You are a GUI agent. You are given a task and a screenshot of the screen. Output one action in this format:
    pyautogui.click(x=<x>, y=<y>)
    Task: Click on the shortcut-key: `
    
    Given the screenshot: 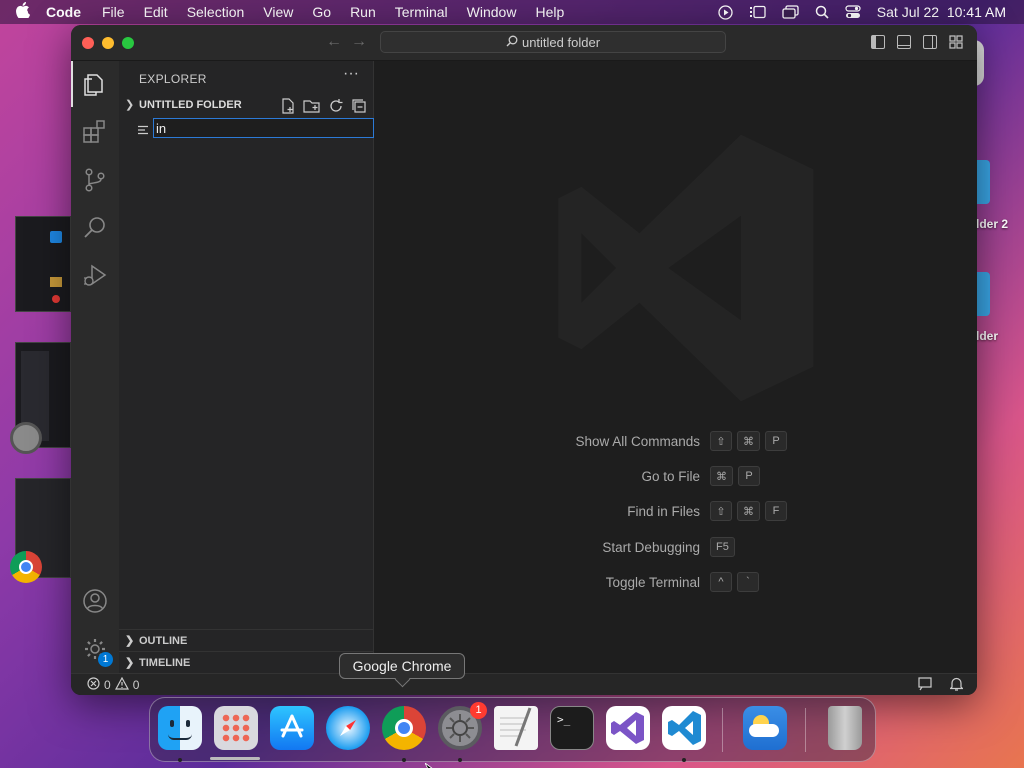 What is the action you would take?
    pyautogui.click(x=748, y=582)
    